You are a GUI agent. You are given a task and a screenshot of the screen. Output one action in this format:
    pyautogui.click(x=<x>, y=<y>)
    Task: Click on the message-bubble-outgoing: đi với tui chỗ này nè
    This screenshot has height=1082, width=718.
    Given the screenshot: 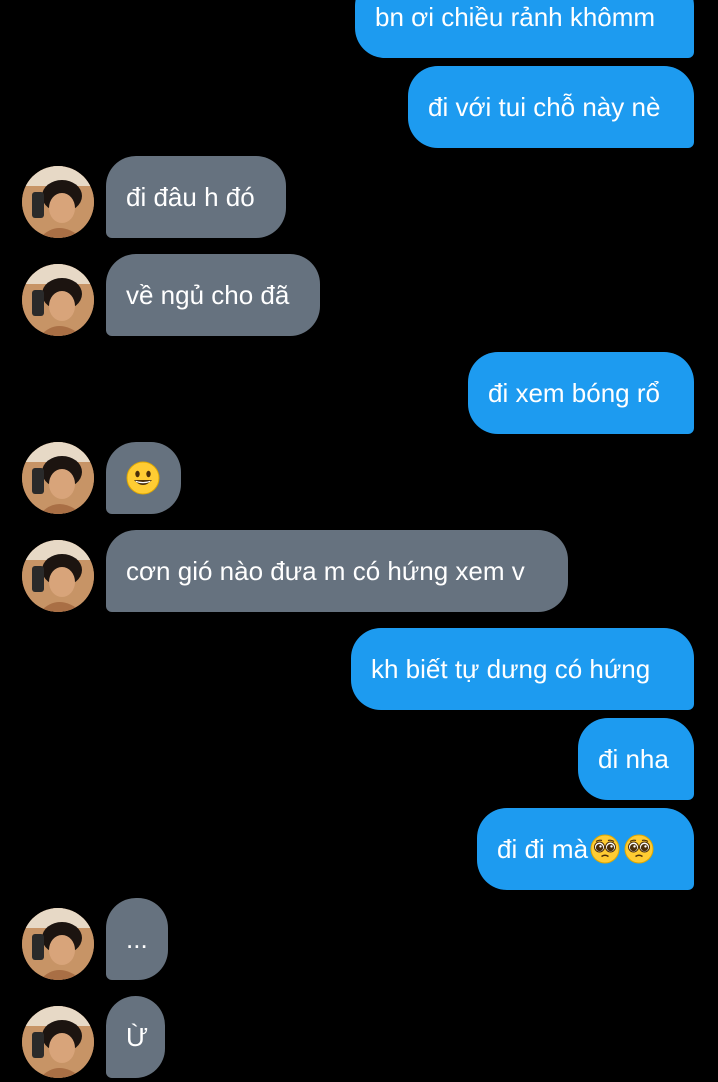 What is the action you would take?
    pyautogui.click(x=551, y=107)
    